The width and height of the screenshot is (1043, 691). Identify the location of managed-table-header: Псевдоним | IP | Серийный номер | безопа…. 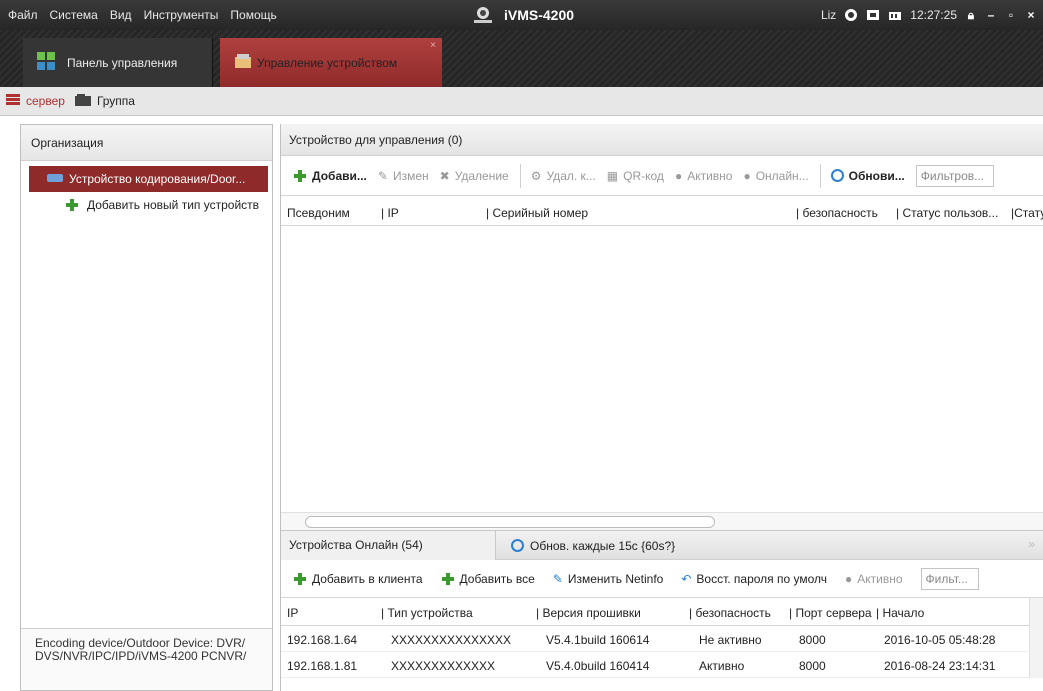
(662, 211).